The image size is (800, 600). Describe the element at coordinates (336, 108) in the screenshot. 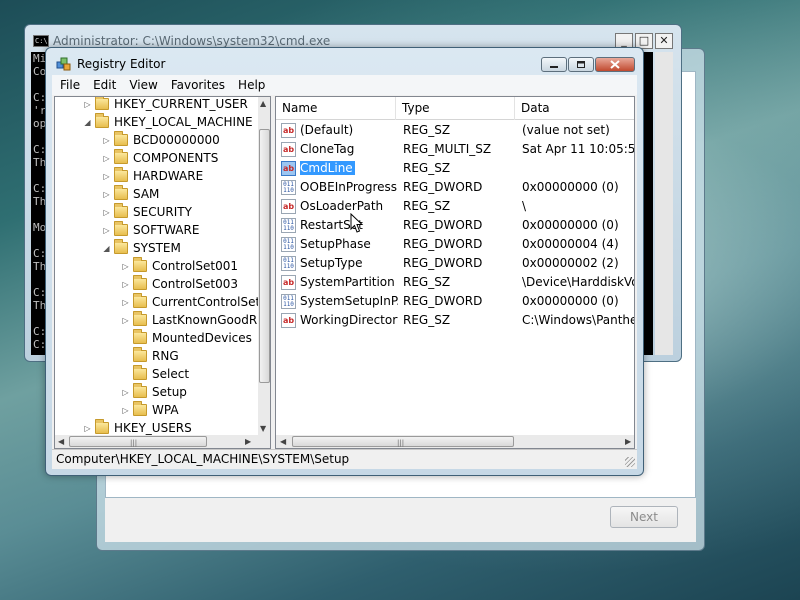

I see `column-header-name: Name` at that location.